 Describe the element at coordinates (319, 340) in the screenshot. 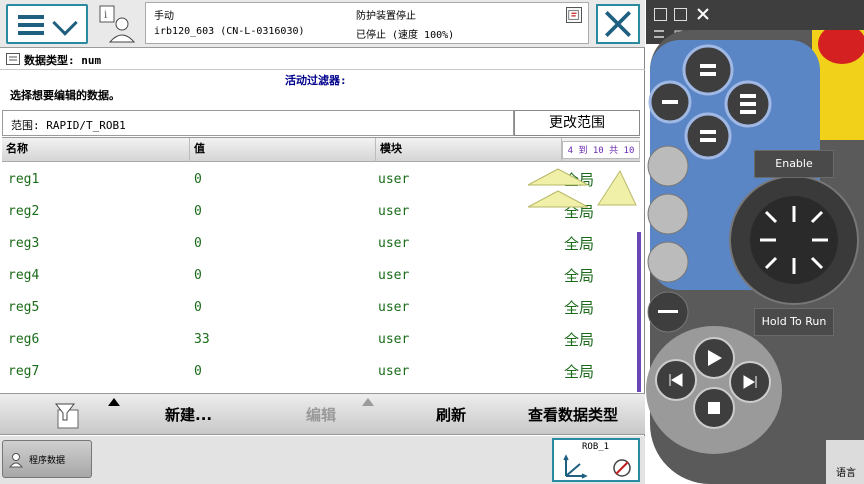

I see `table-row: reg6 33 user 全局` at that location.